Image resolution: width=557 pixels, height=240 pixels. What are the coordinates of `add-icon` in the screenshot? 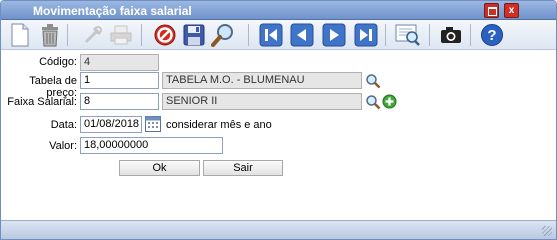 It's located at (389, 103).